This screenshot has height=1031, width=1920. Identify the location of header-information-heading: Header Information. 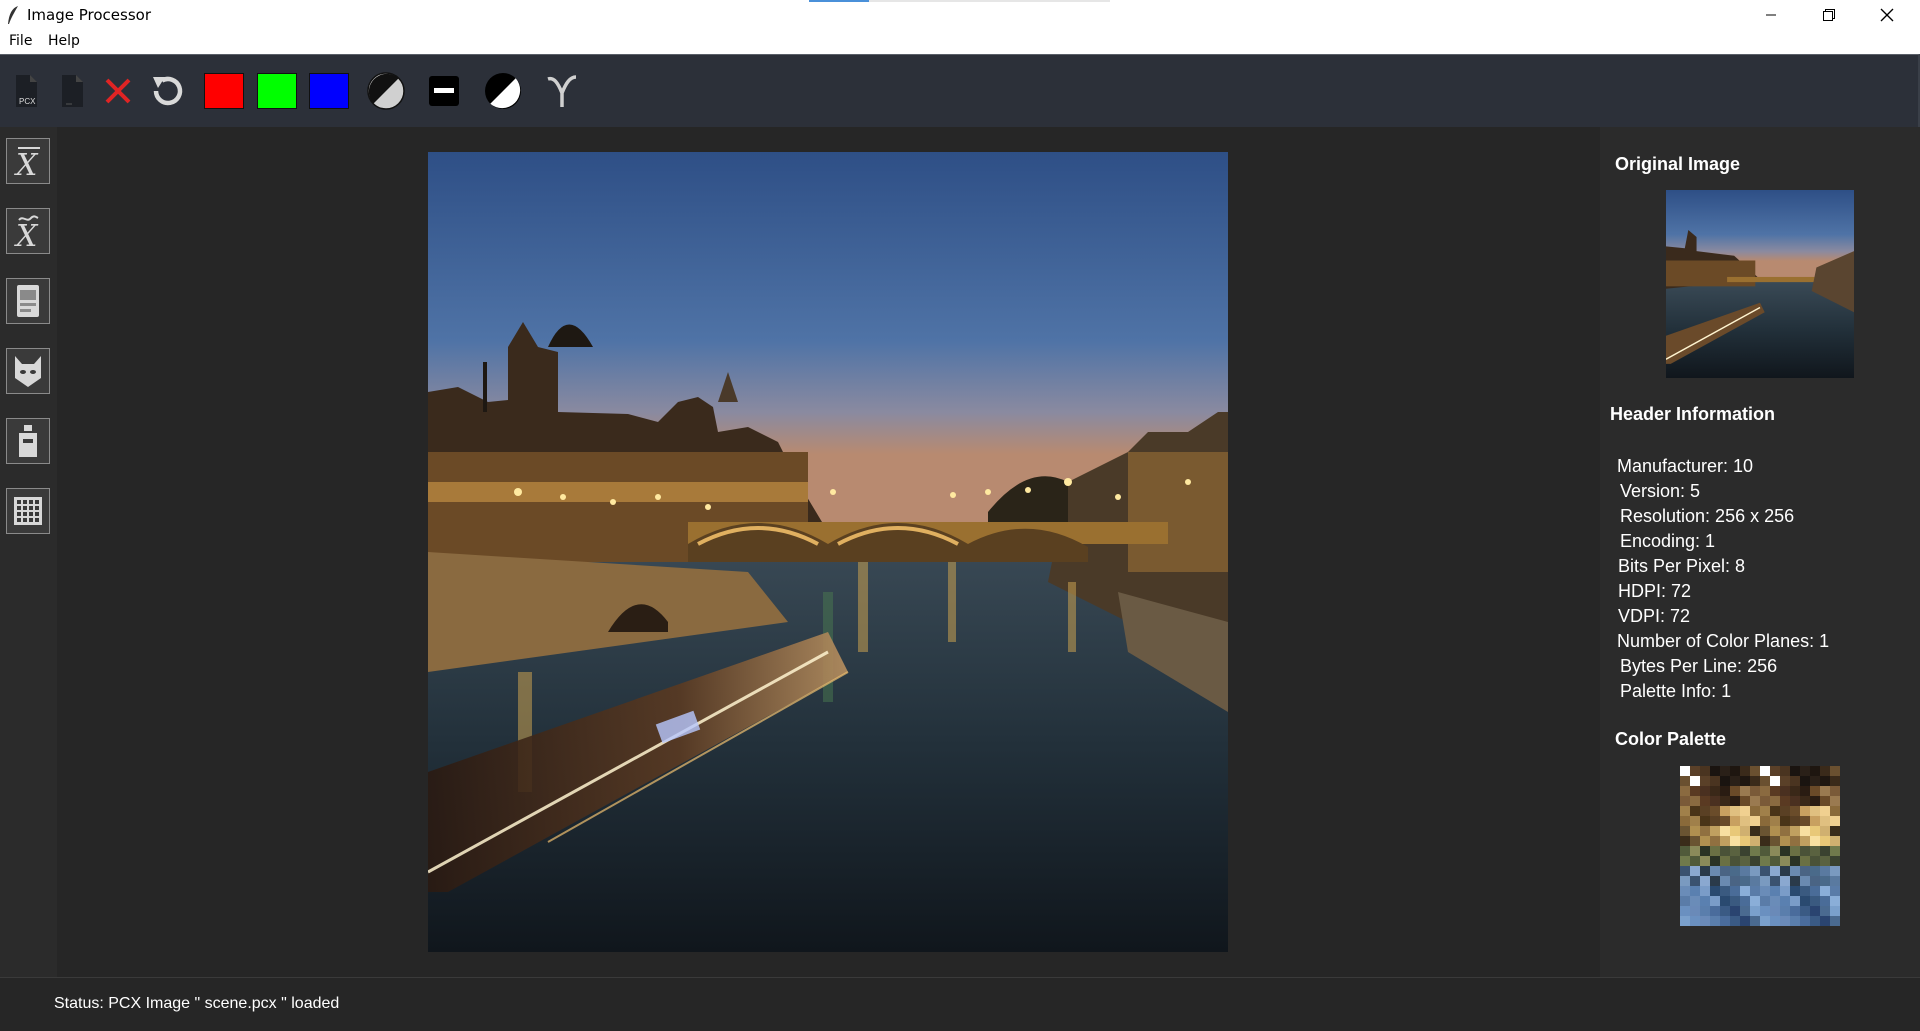
(1693, 414).